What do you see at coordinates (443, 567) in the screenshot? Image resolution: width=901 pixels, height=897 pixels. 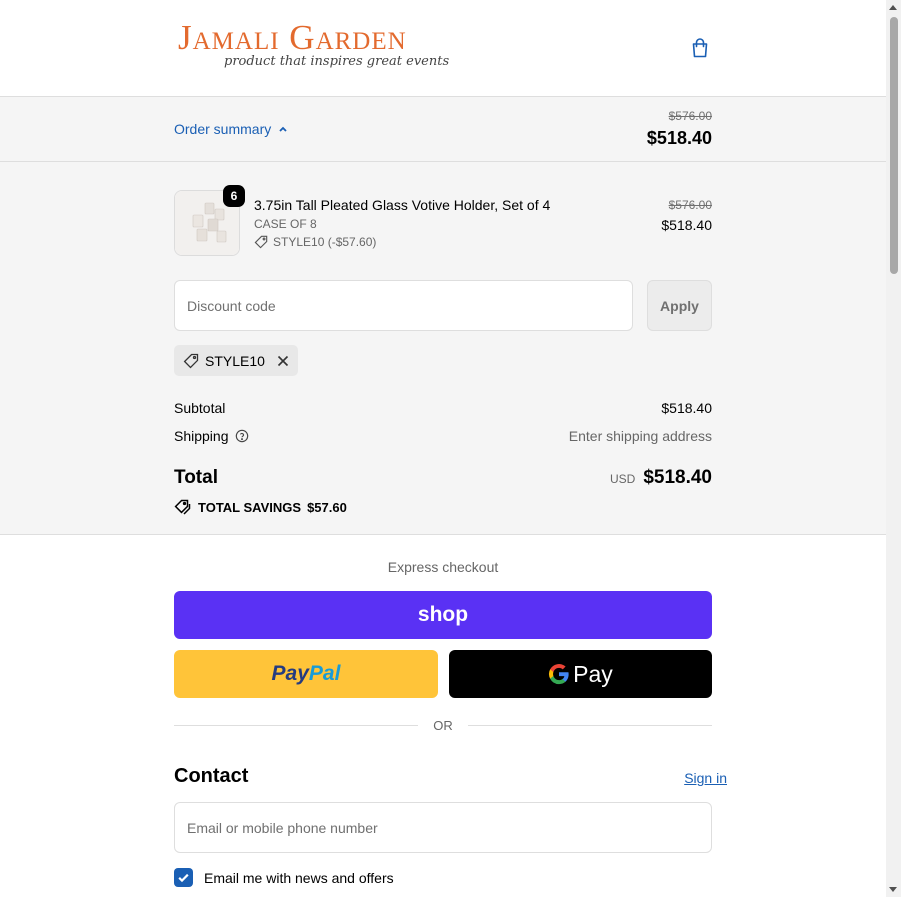 I see `express-checkout-title: Express checkout` at bounding box center [443, 567].